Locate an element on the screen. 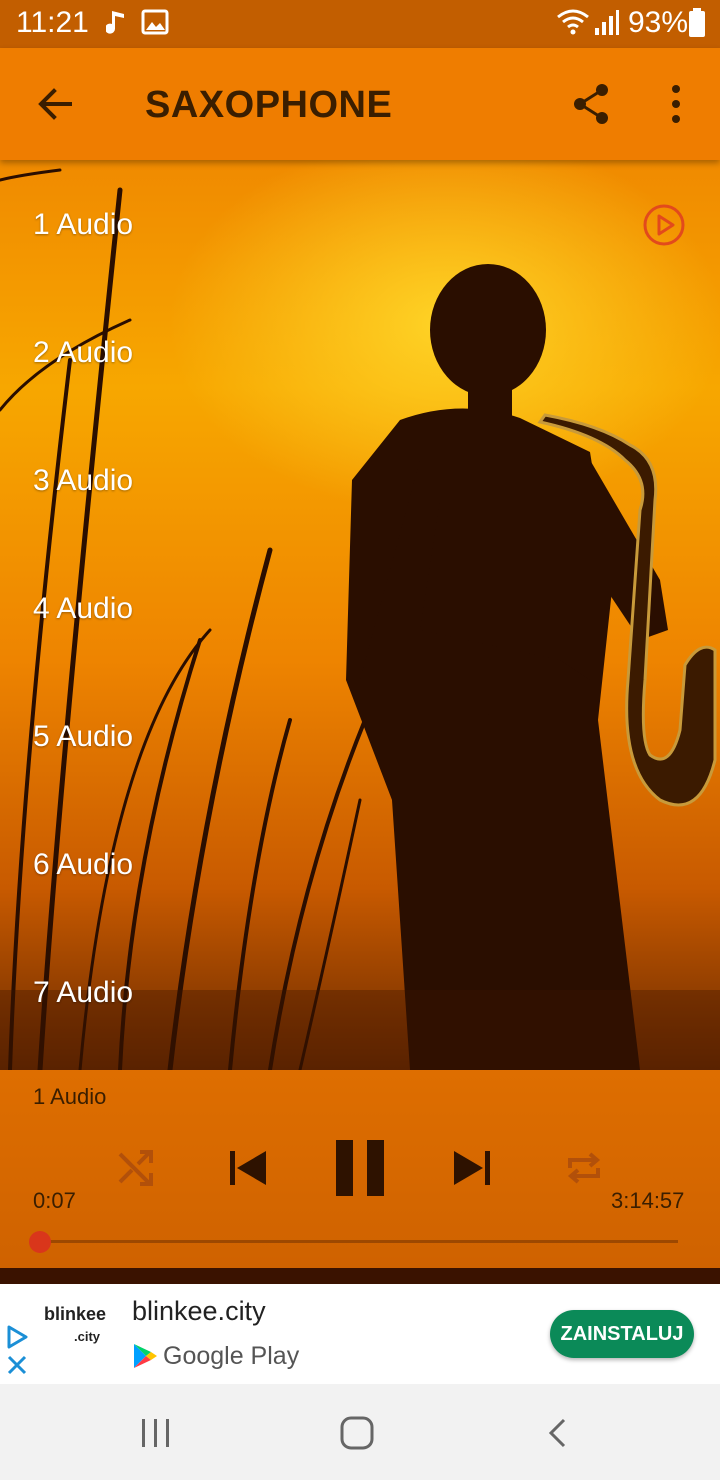  advertiser-logo-text: blinkee is located at coordinates (75, 1314).